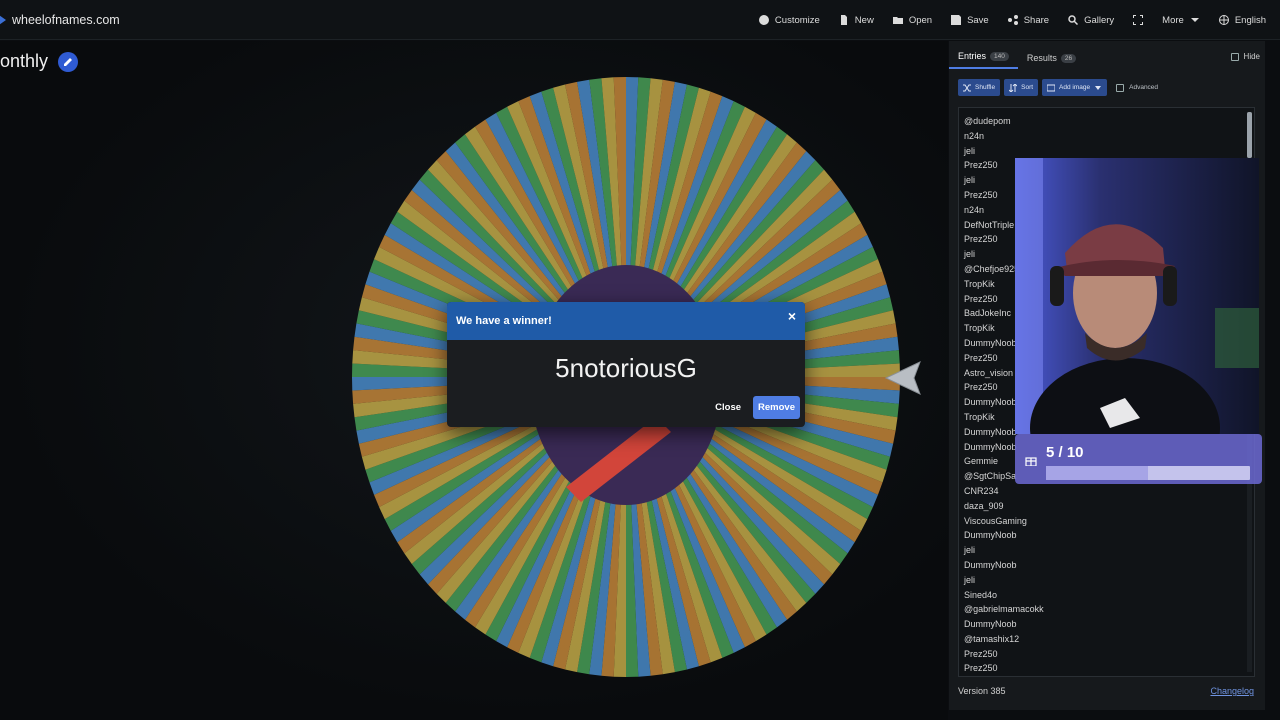 Image resolution: width=1280 pixels, height=720 pixels. I want to click on remove-button: Remove, so click(776, 407).